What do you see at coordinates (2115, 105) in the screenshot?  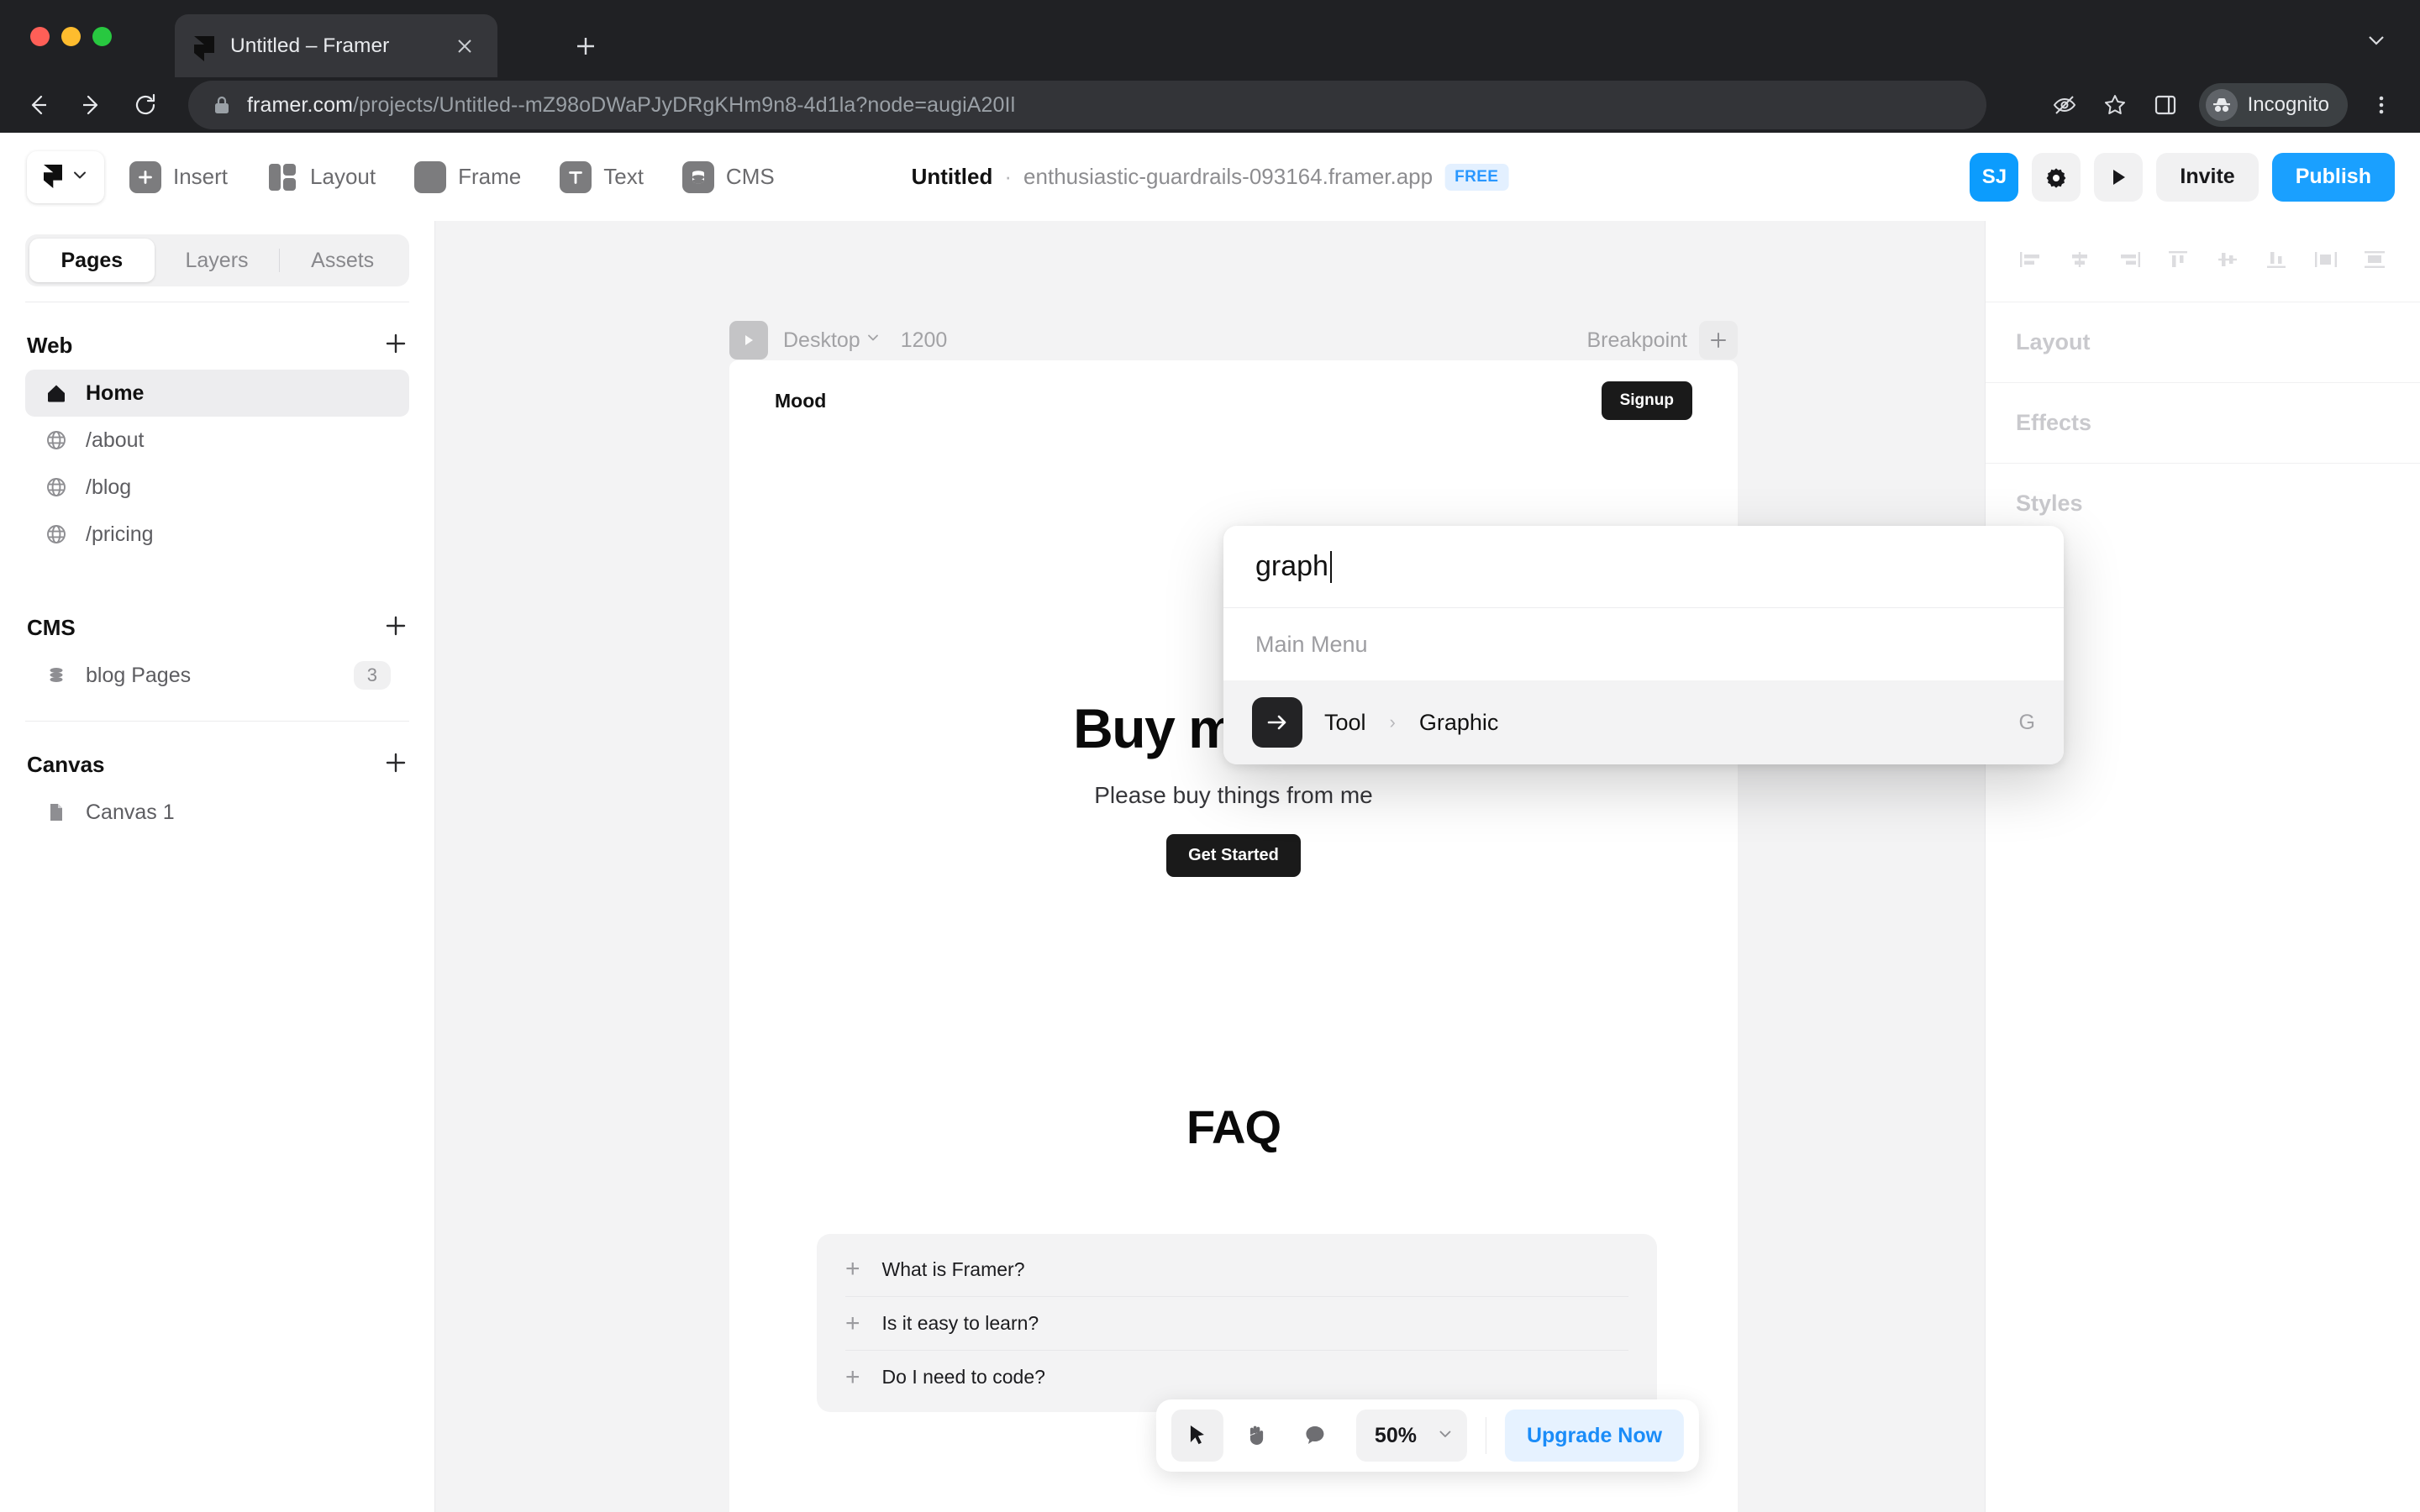 I see `star-icon` at bounding box center [2115, 105].